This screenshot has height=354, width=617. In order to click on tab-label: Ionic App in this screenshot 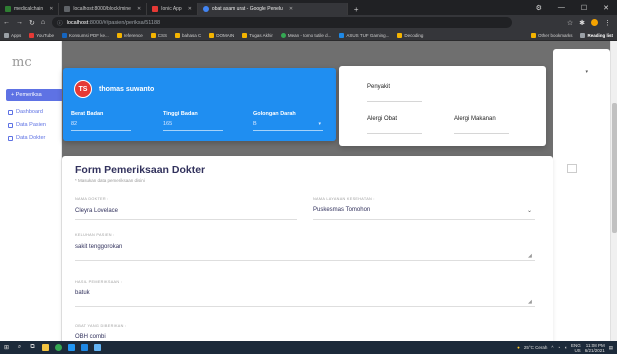, I will do `click(171, 9)`.